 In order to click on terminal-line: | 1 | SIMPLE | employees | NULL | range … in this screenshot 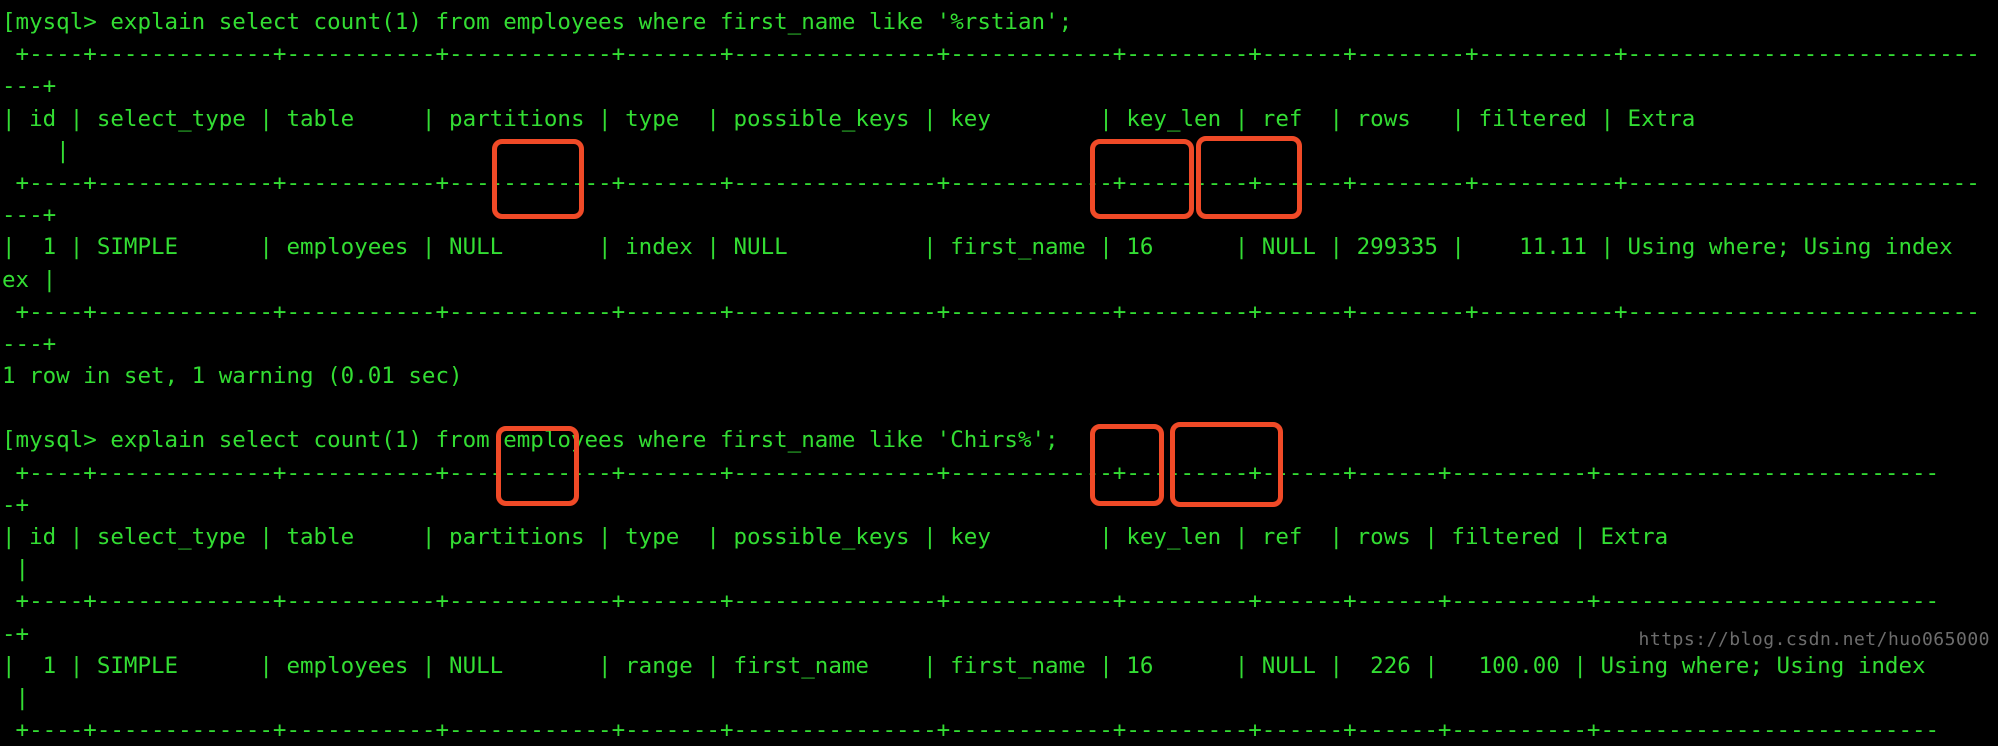, I will do `click(964, 665)`.